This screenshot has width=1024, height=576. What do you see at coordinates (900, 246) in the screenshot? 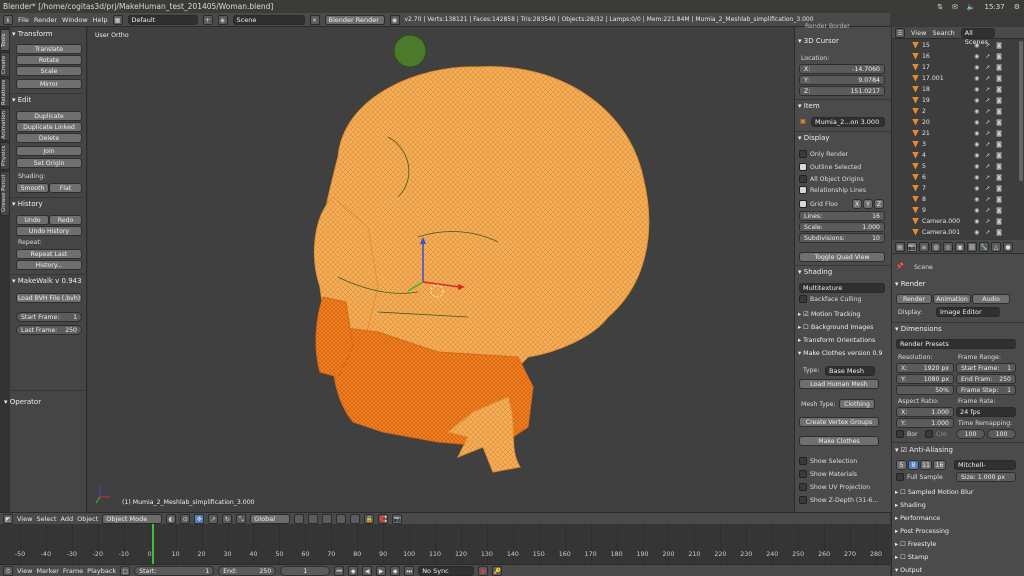
I see `properties-editor-icon: ▤` at bounding box center [900, 246].